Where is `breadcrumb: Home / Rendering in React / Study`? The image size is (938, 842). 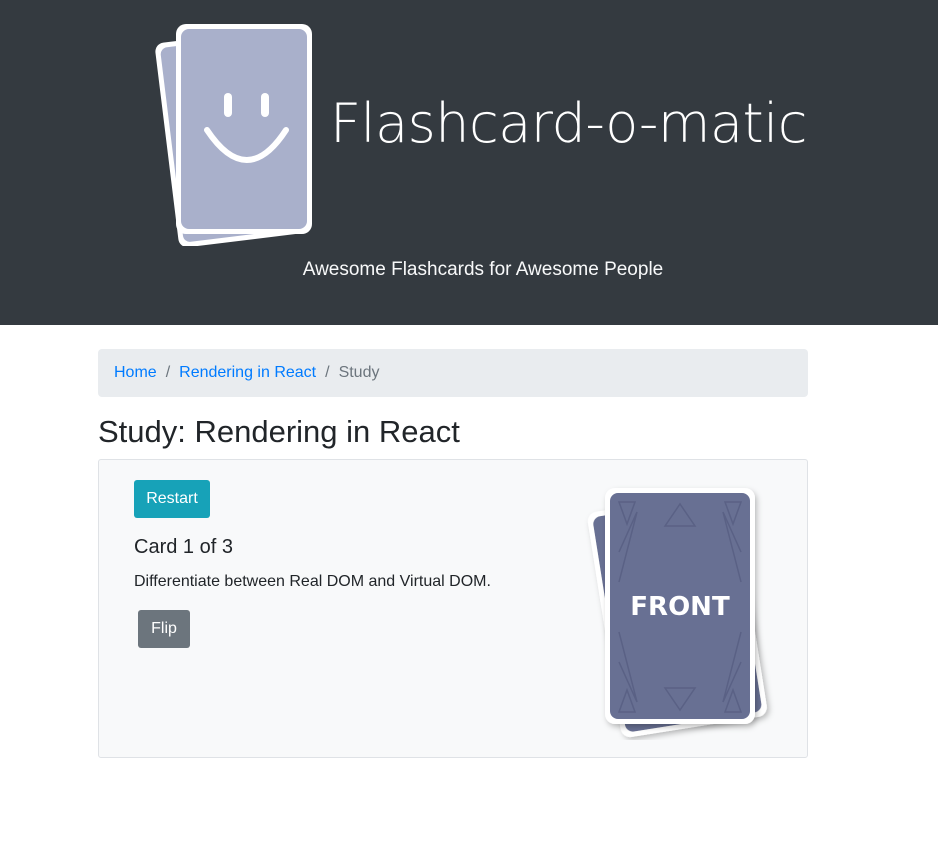
breadcrumb: Home / Rendering in React / Study is located at coordinates (453, 373).